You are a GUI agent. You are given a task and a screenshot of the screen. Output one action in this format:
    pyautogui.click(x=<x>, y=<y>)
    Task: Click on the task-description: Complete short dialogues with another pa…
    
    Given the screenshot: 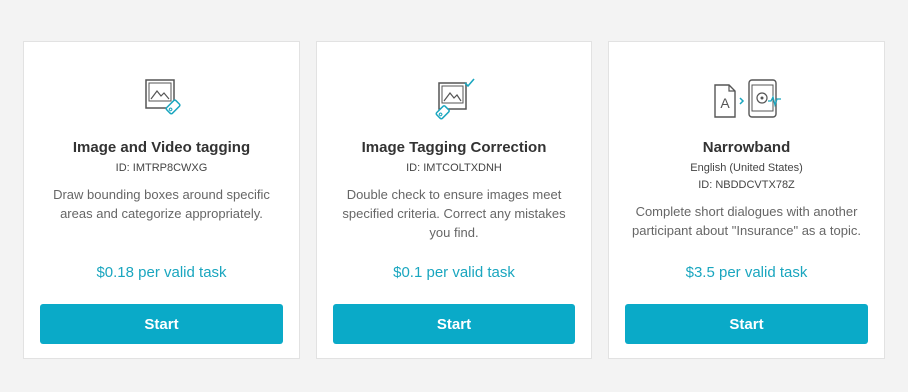 What is the action you would take?
    pyautogui.click(x=746, y=221)
    